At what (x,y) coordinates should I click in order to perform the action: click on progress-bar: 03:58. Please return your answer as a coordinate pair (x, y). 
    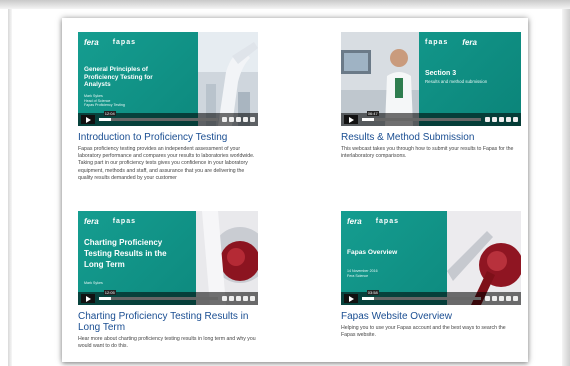
    Looking at the image, I should click on (421, 295).